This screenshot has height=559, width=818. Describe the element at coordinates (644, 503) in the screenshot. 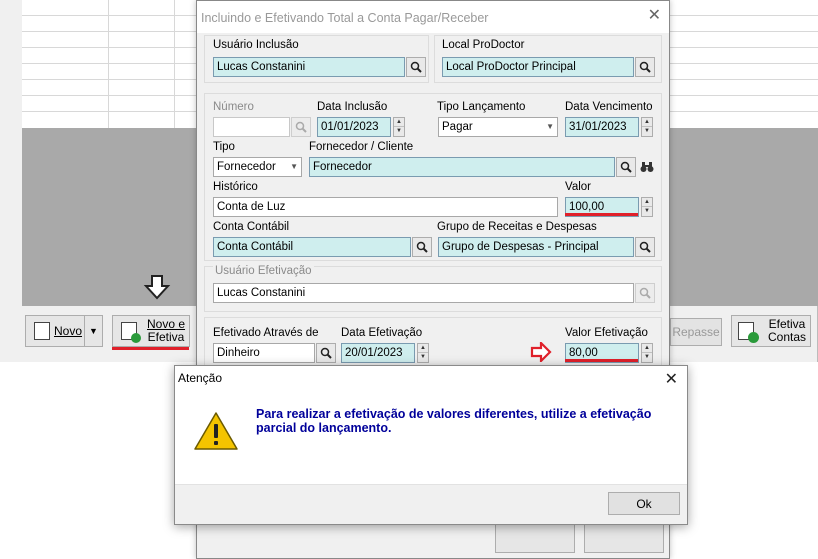

I see `ok-button: Ok` at that location.